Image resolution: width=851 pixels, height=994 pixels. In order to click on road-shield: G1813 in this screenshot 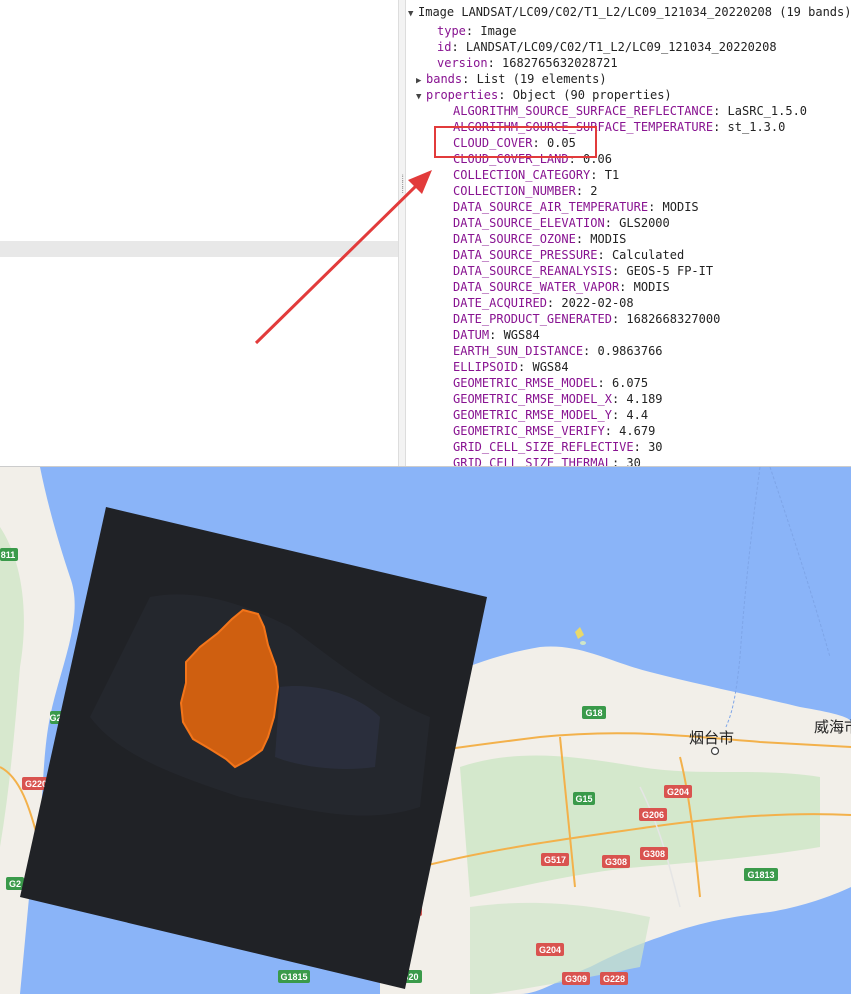, I will do `click(761, 874)`.